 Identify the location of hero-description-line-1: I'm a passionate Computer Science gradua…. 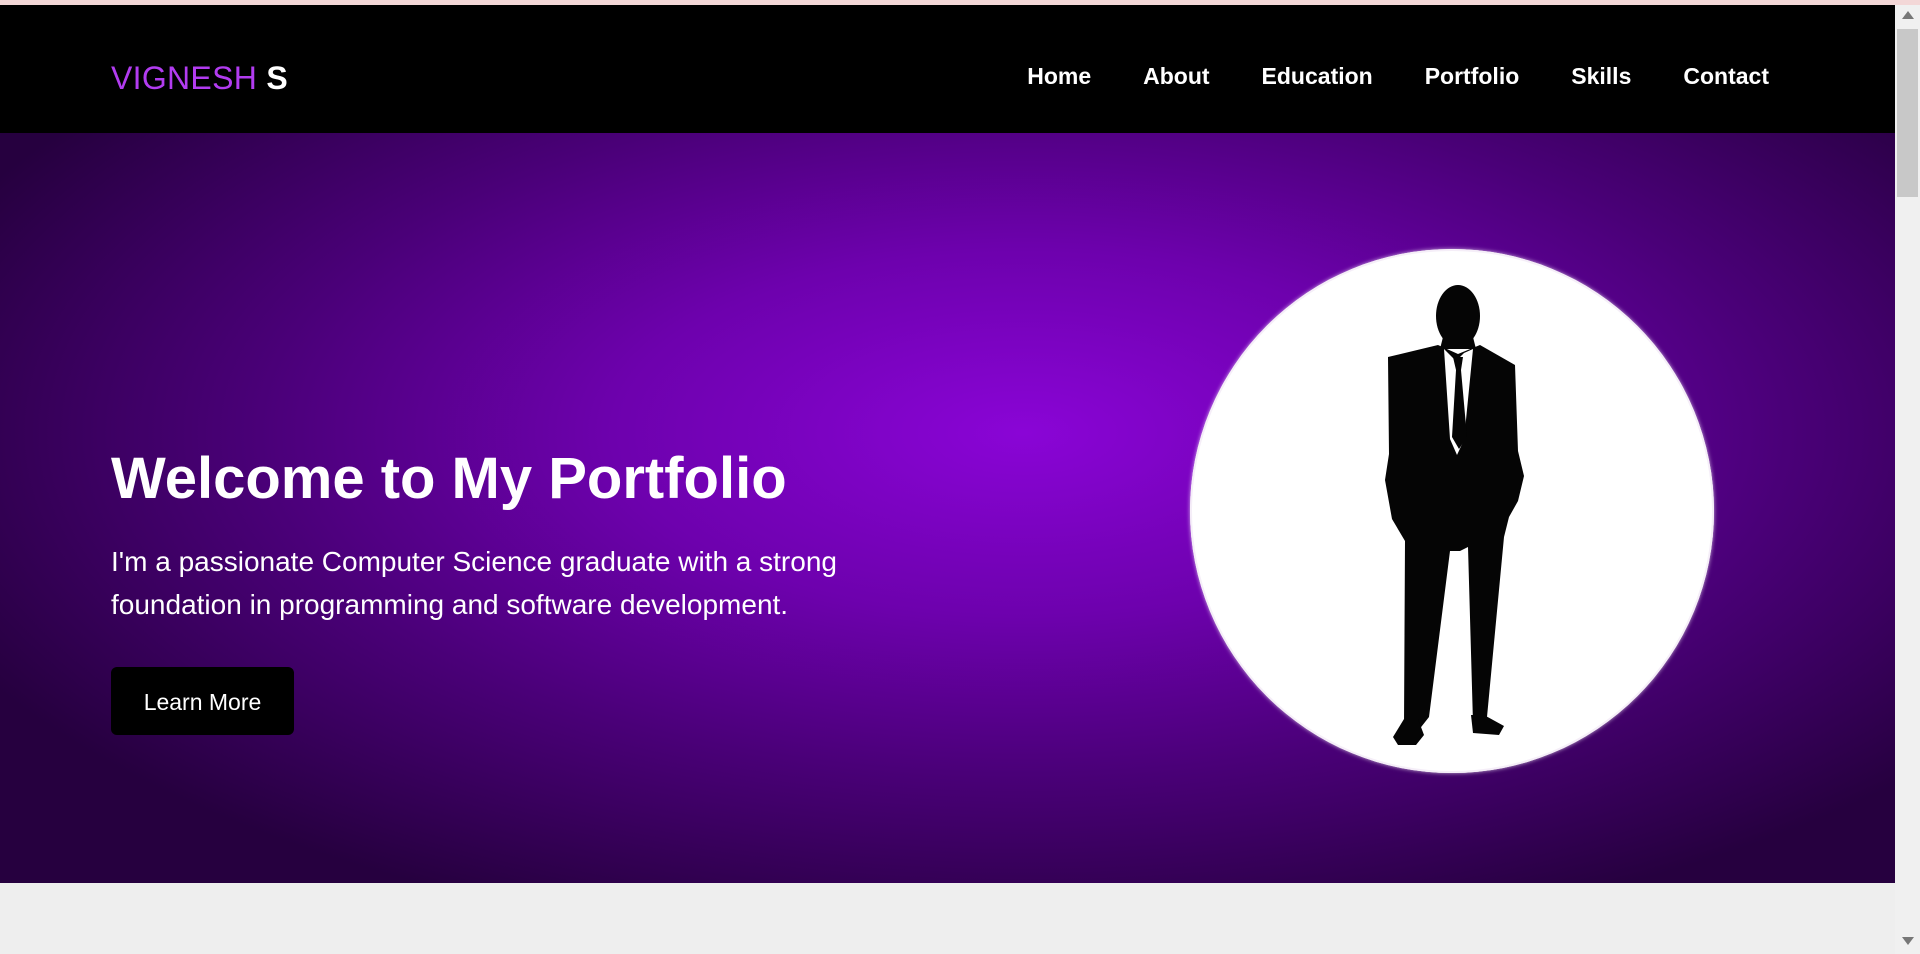
(474, 561).